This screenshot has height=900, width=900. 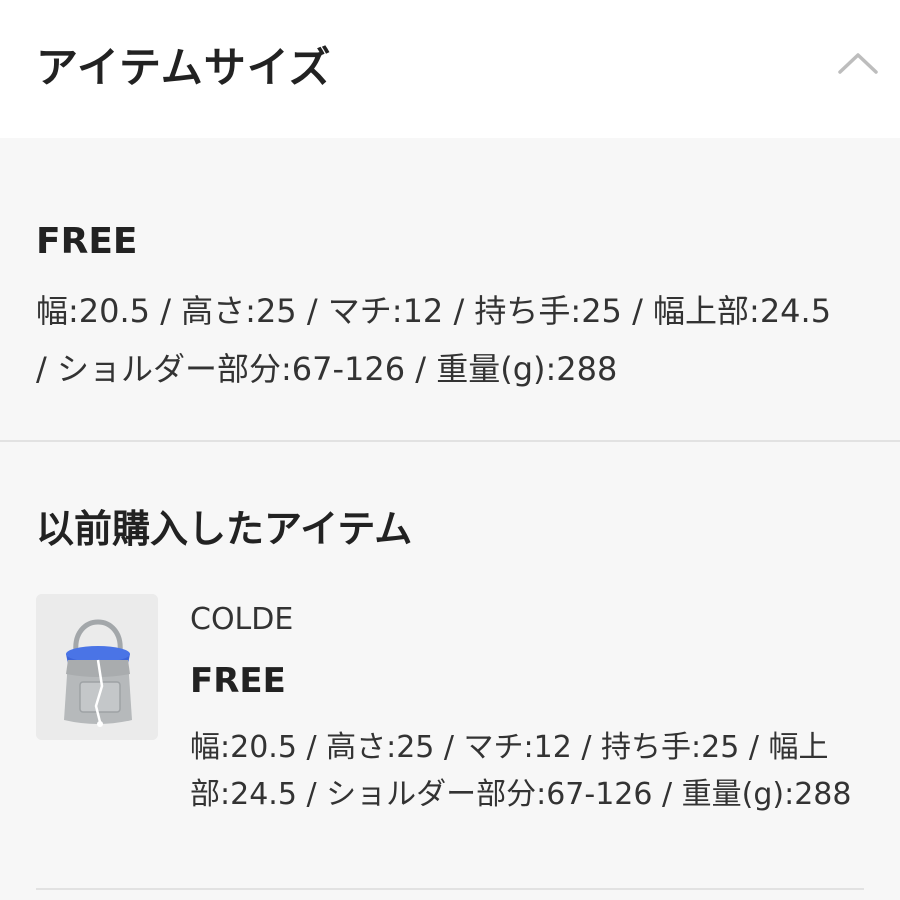 I want to click on chevron-up-icon, so click(x=858, y=63).